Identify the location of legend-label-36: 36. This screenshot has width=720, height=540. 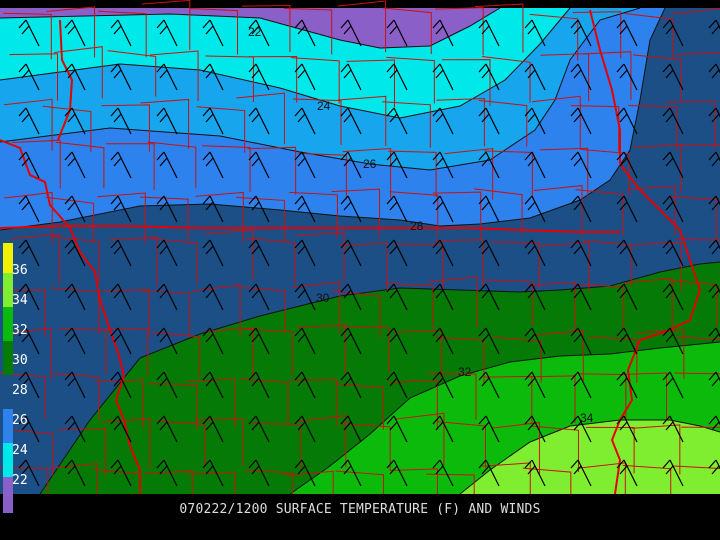
(20, 270).